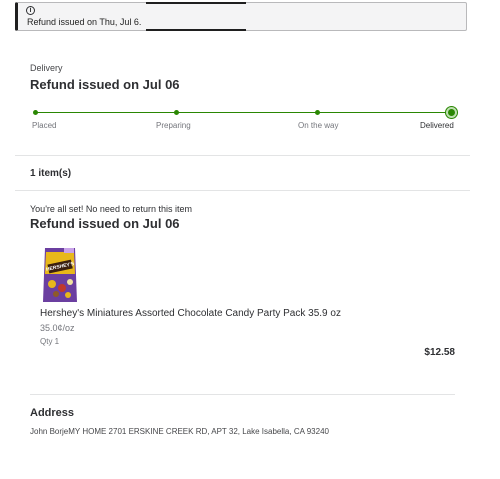 The width and height of the screenshot is (500, 479). What do you see at coordinates (437, 125) in the screenshot?
I see `step-label-delivered: Delivered` at bounding box center [437, 125].